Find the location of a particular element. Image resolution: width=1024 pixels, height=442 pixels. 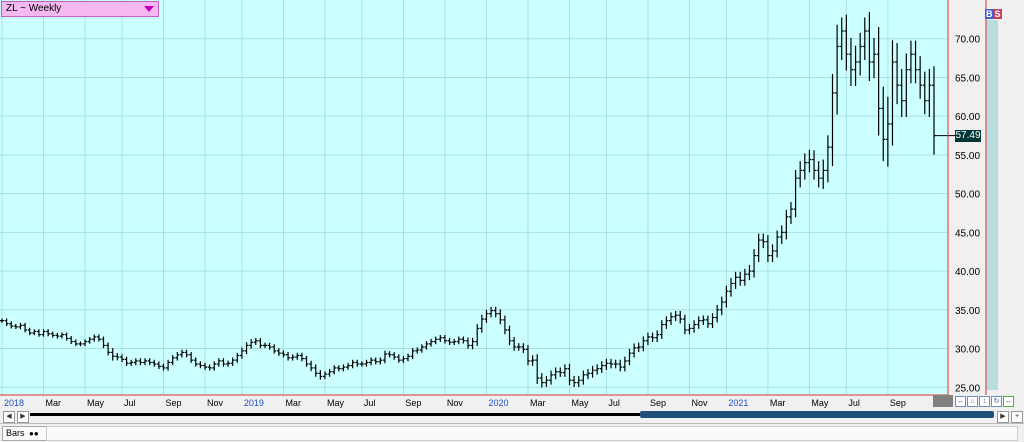

y-tick-label: 30.00 is located at coordinates (967, 350).